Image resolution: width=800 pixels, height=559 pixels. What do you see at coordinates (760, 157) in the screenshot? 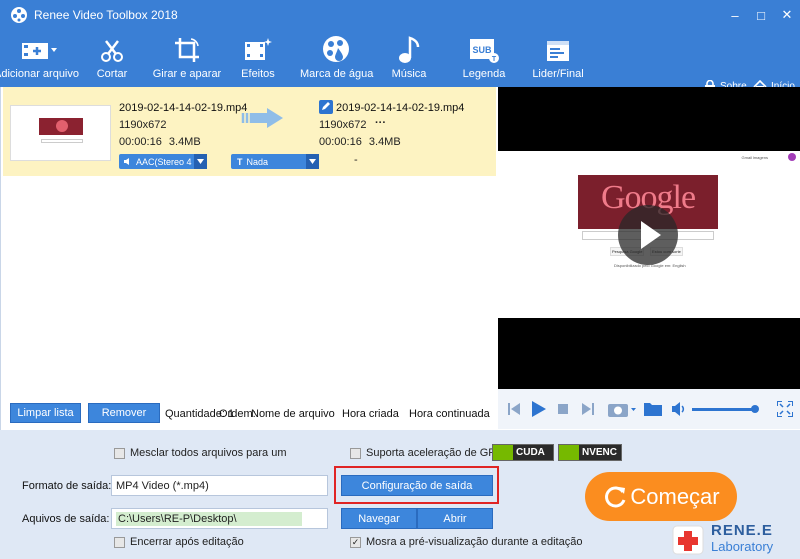
I see `preview-link-images: Imagens` at bounding box center [760, 157].